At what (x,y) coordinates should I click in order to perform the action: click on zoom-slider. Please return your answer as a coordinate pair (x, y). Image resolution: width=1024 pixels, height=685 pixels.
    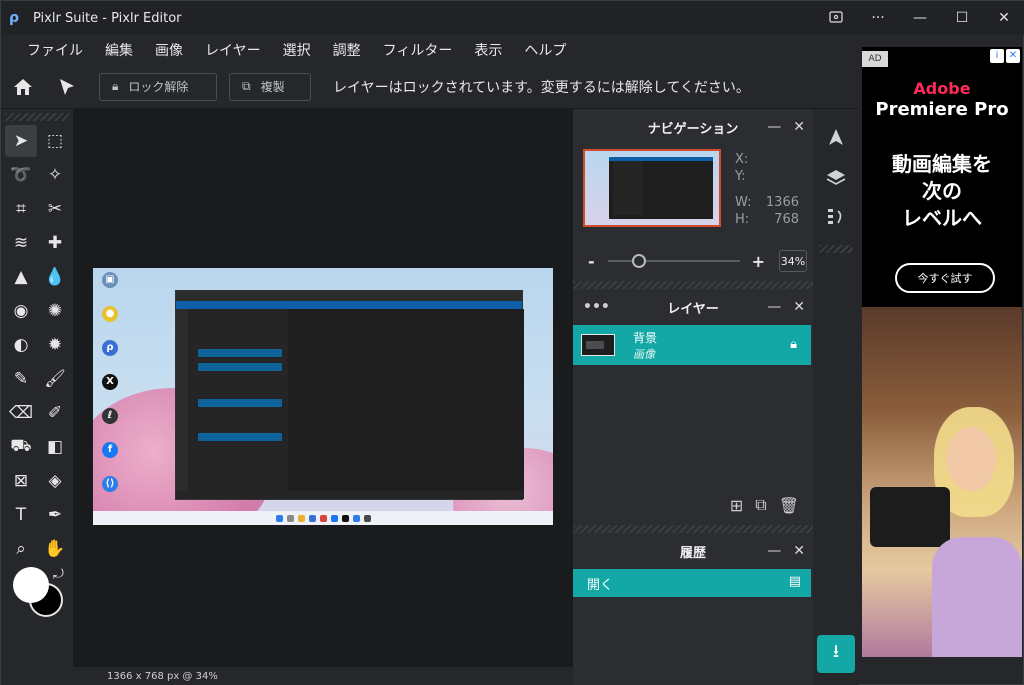
    Looking at the image, I should click on (673, 261).